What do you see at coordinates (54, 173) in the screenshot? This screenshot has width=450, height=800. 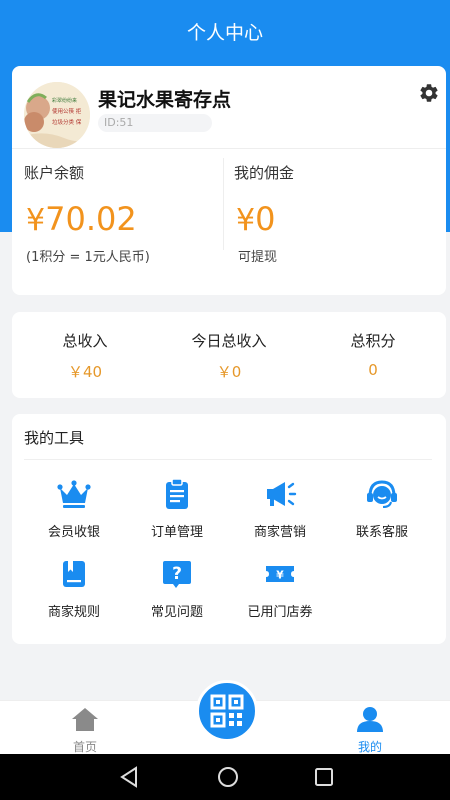 I see `account-balance-label: 账户余额` at bounding box center [54, 173].